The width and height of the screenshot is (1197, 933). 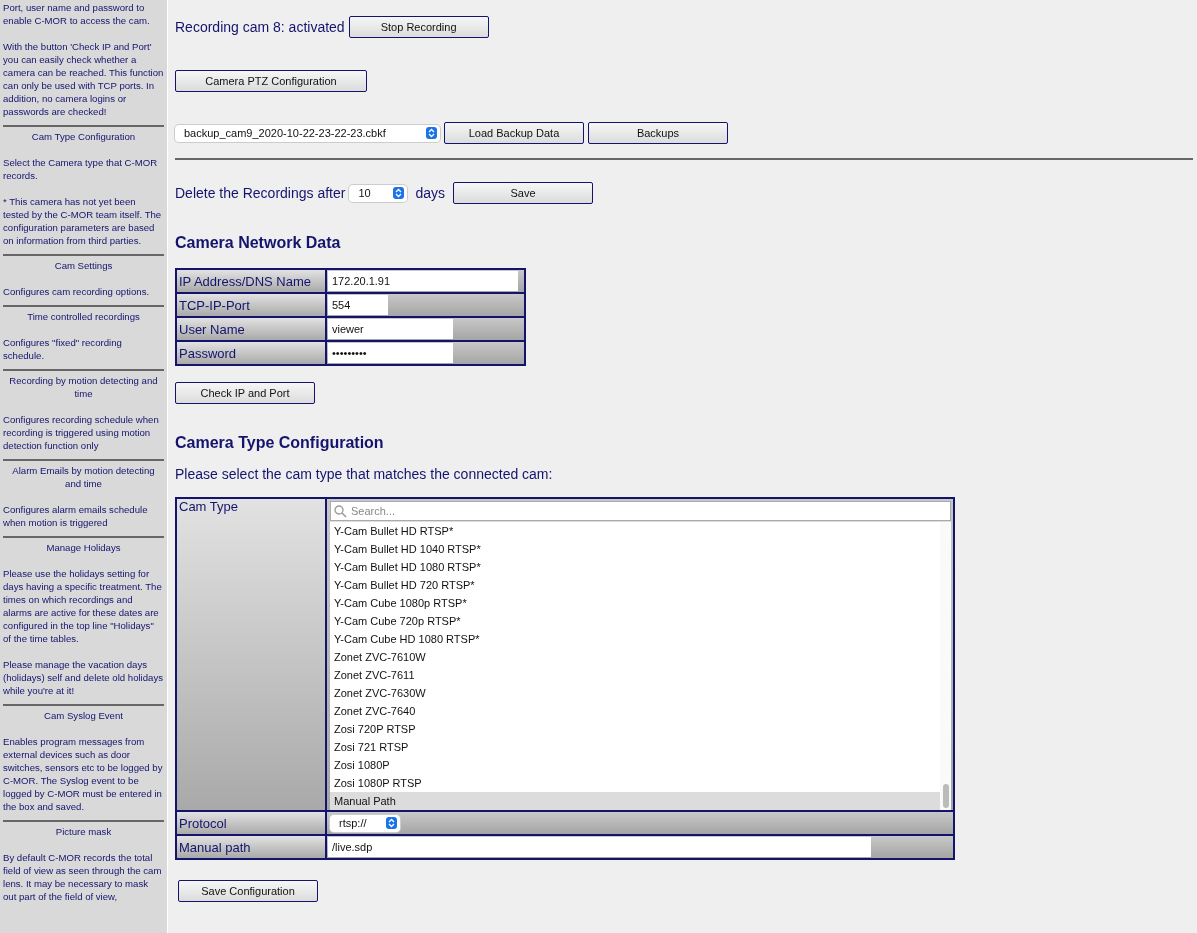 I want to click on help-text: * This camera has not yet been tested by the C-MOR team itself. The configuration parameters are based on information from third parties., so click(x=83, y=221).